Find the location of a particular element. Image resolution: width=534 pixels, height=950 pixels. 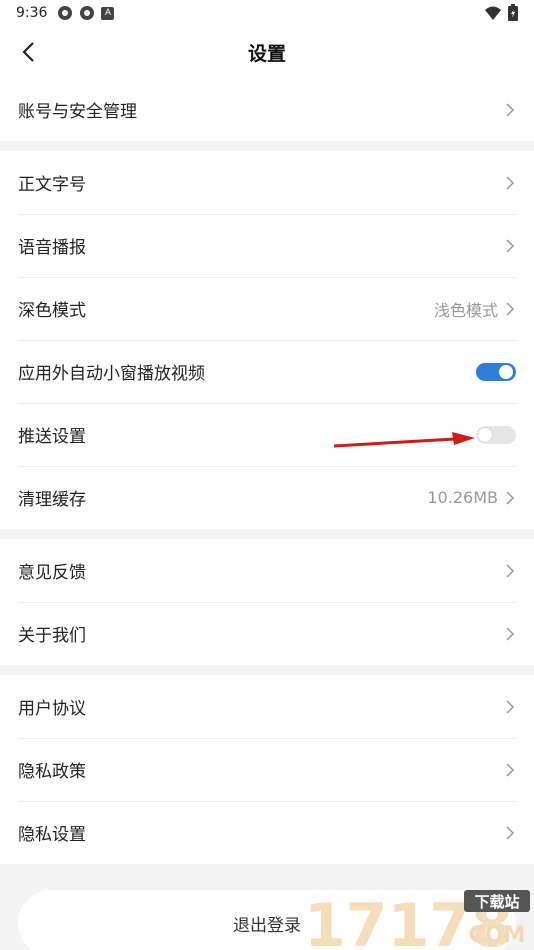

row-label: 隐私政策 is located at coordinates (52, 772).